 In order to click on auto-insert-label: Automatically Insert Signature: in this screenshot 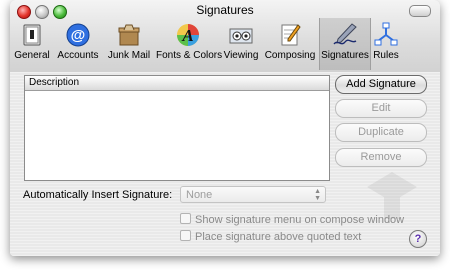, I will do `click(98, 195)`.